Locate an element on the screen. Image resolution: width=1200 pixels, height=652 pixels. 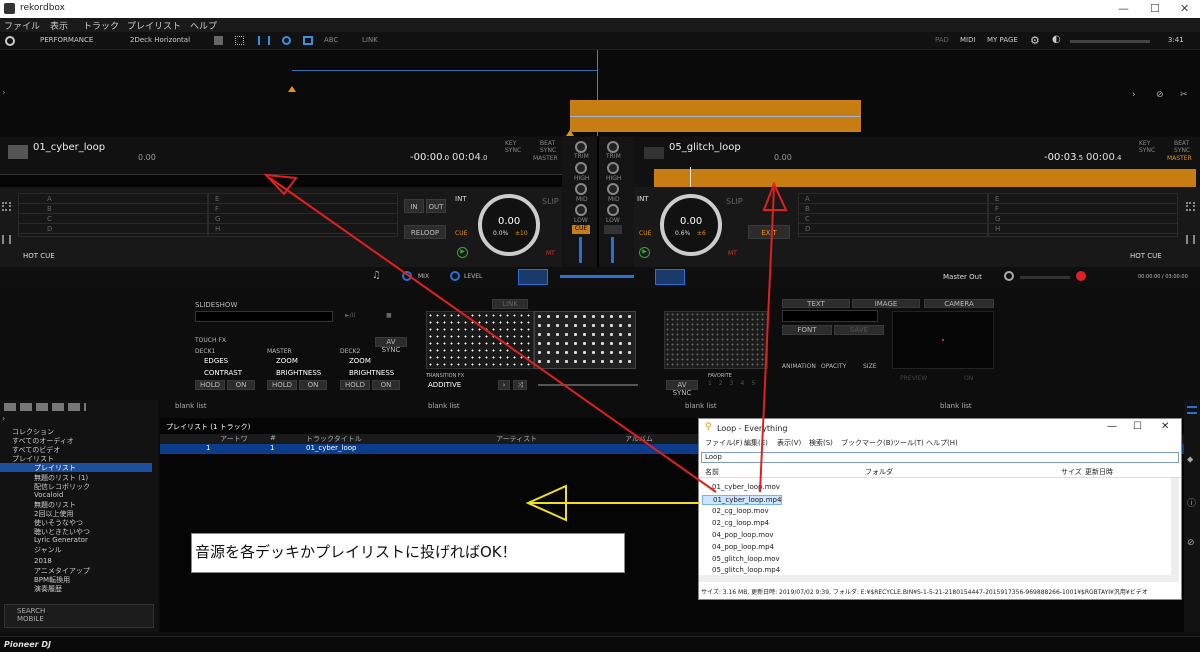
pioneer-logo: Pioneer DJ is located at coordinates (27, 644).